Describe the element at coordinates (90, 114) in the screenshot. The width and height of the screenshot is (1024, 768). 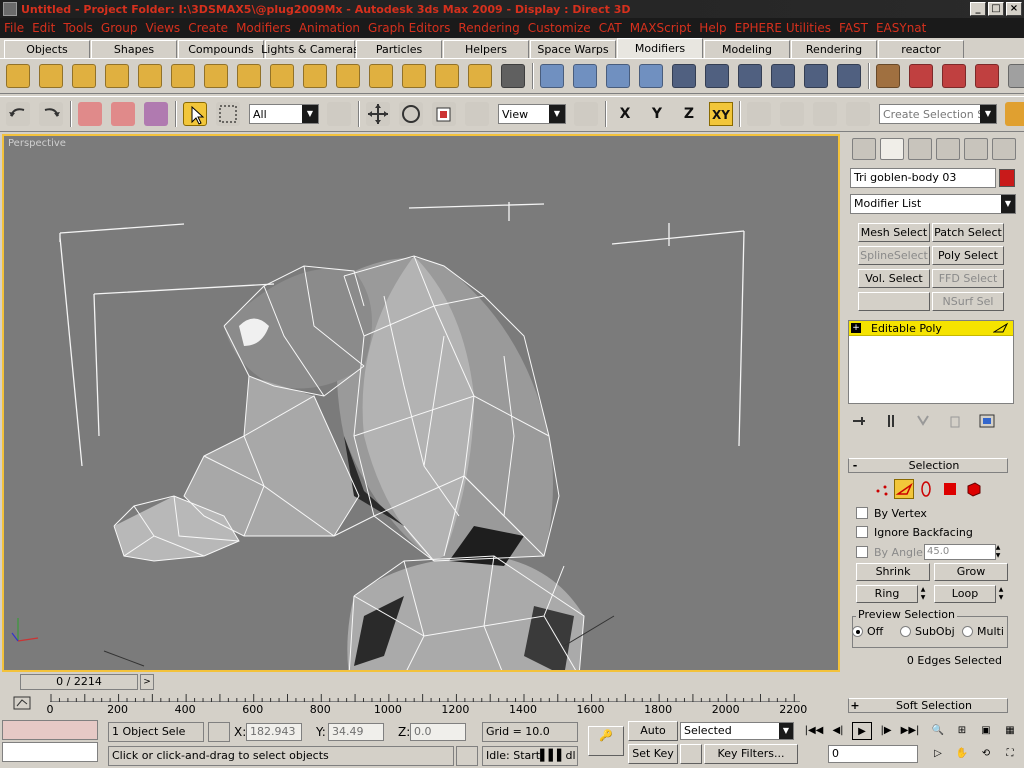
I see `select-and-link-icon` at that location.